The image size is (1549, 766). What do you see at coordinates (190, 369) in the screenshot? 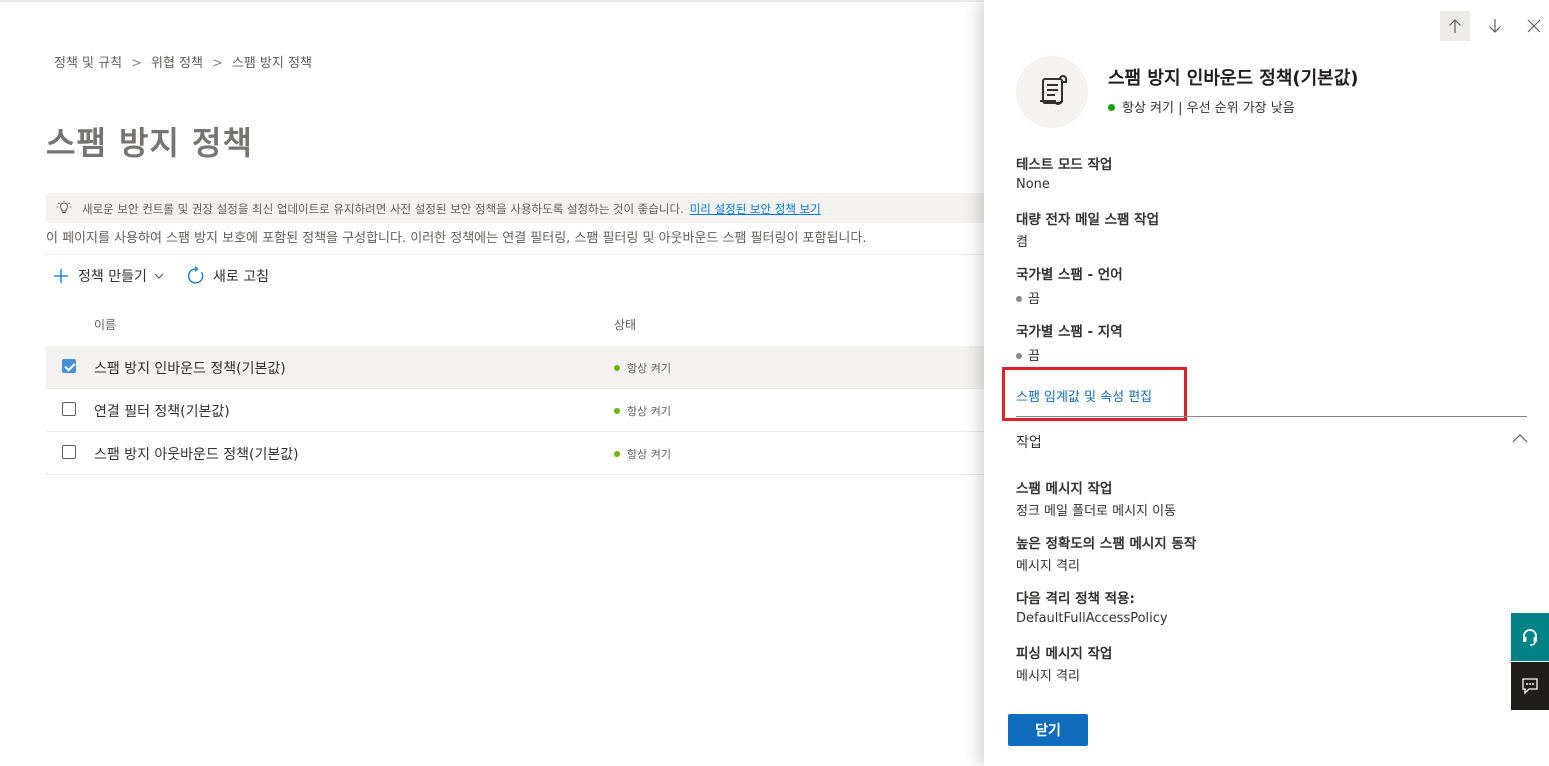
I see `row-name: 스팸 방지 인바운드 정책(기본값)` at bounding box center [190, 369].